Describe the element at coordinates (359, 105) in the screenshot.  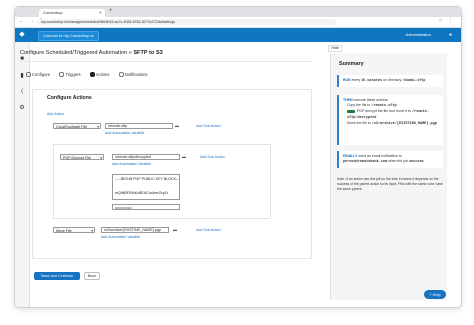
I see `summary-text: Copy the file to` at that location.